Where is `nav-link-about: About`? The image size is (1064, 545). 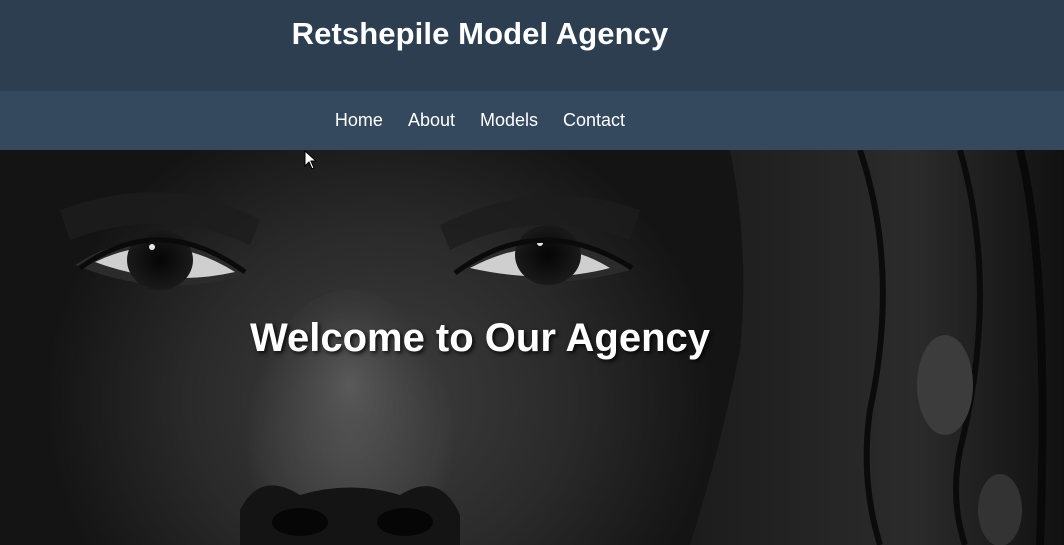
nav-link-about: About is located at coordinates (431, 120).